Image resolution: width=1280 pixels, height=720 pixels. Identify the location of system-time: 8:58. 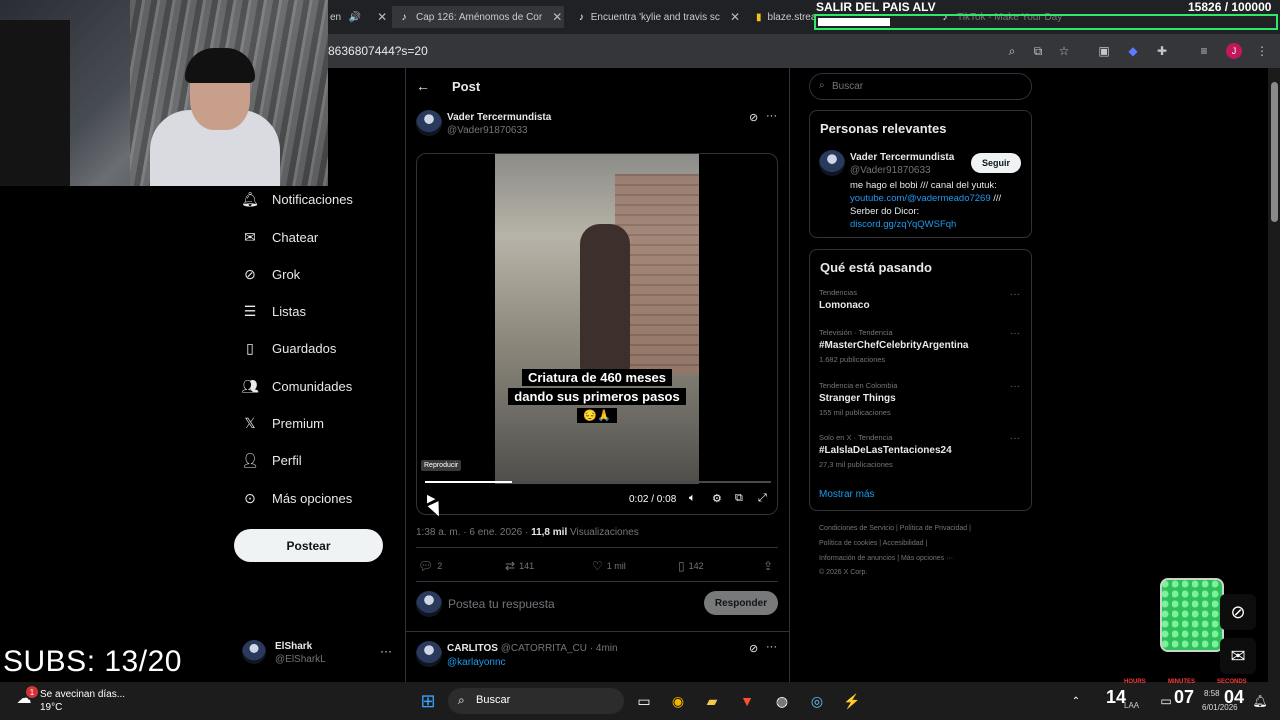
(1212, 693).